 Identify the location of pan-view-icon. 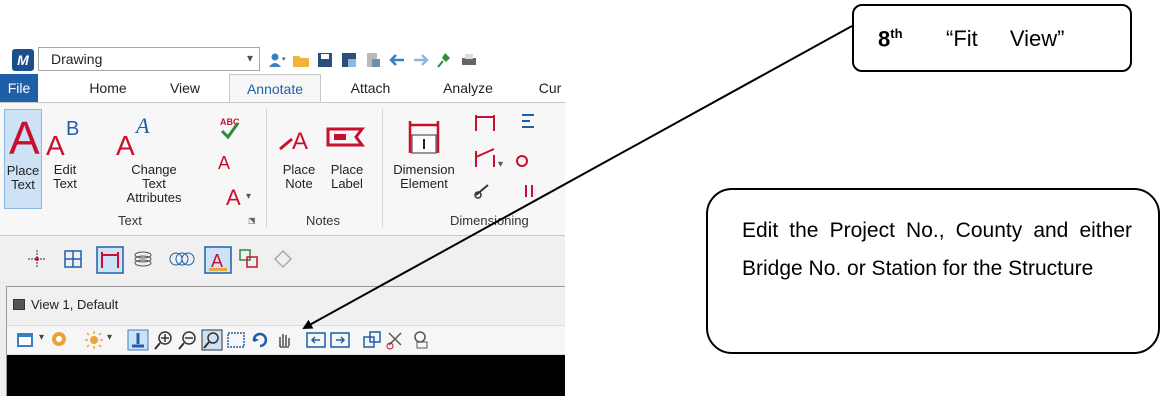
(284, 340).